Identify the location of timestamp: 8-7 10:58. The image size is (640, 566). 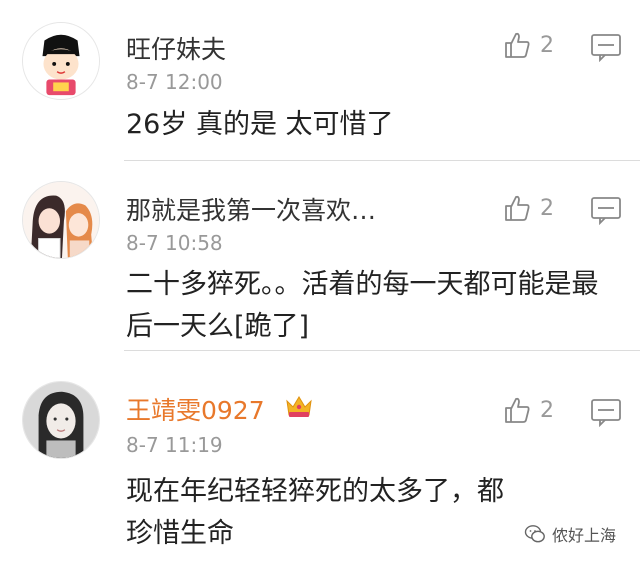
(174, 243).